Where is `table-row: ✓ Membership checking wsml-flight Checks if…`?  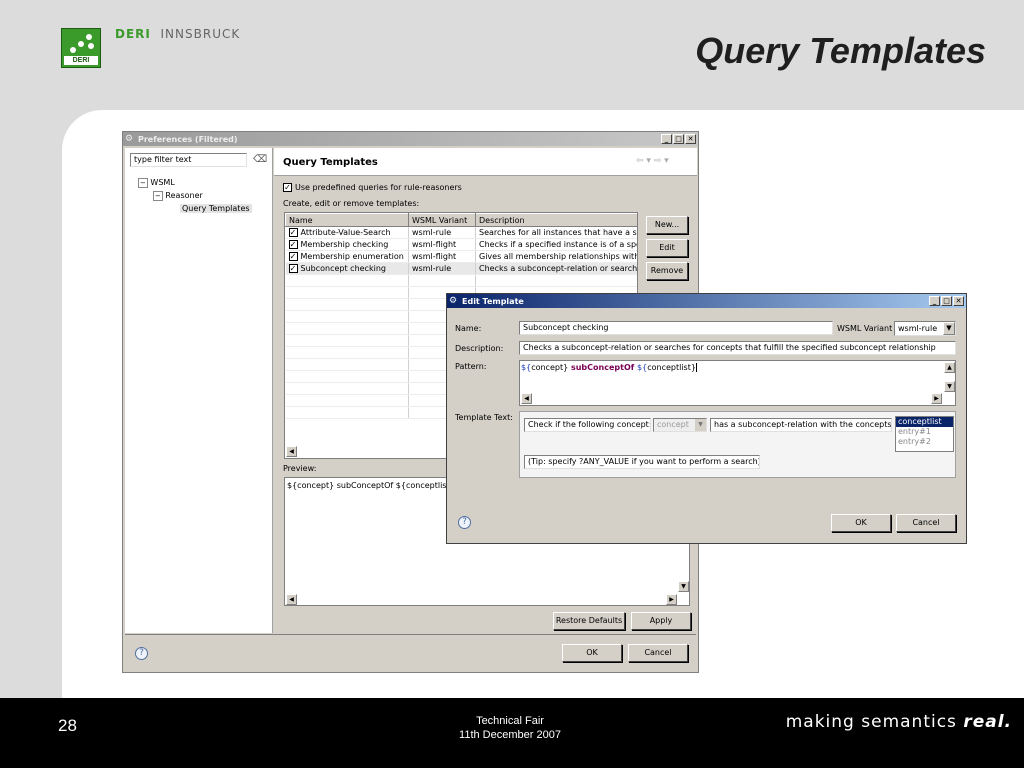 table-row: ✓ Membership checking wsml-flight Checks if… is located at coordinates (461, 244).